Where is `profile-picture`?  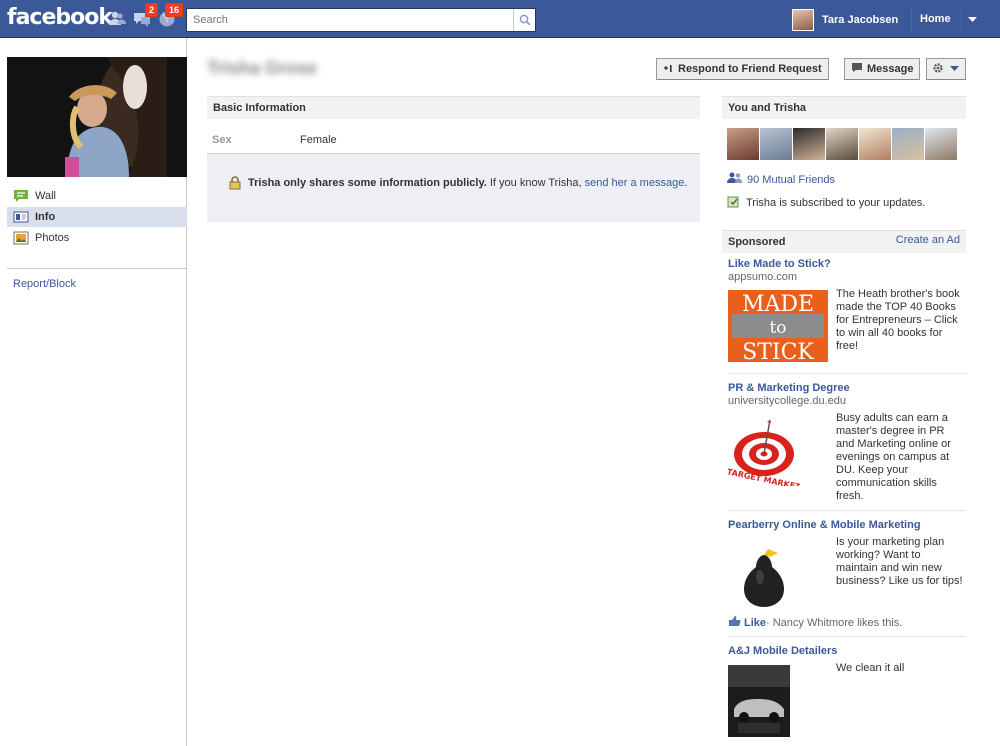 profile-picture is located at coordinates (97, 117).